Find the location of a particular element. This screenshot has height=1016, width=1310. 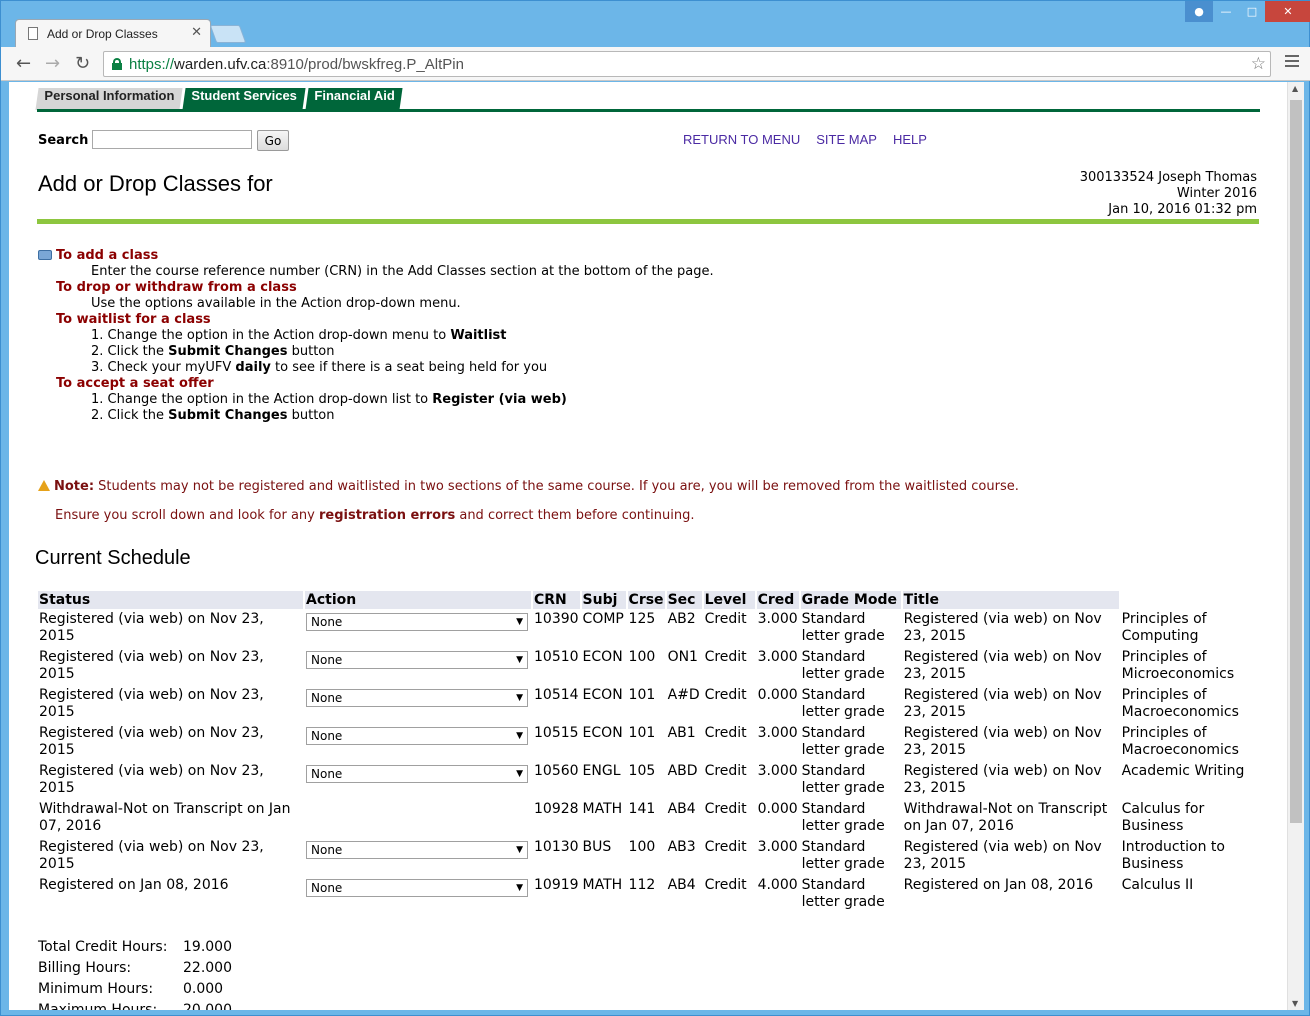

col-level: Level is located at coordinates (729, 600).